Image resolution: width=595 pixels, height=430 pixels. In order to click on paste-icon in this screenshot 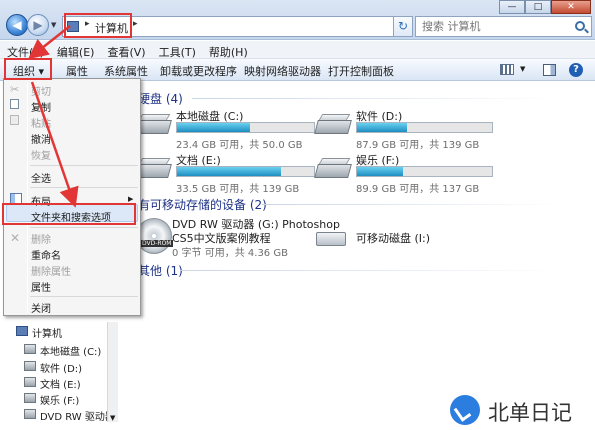, I will do `click(14, 120)`.